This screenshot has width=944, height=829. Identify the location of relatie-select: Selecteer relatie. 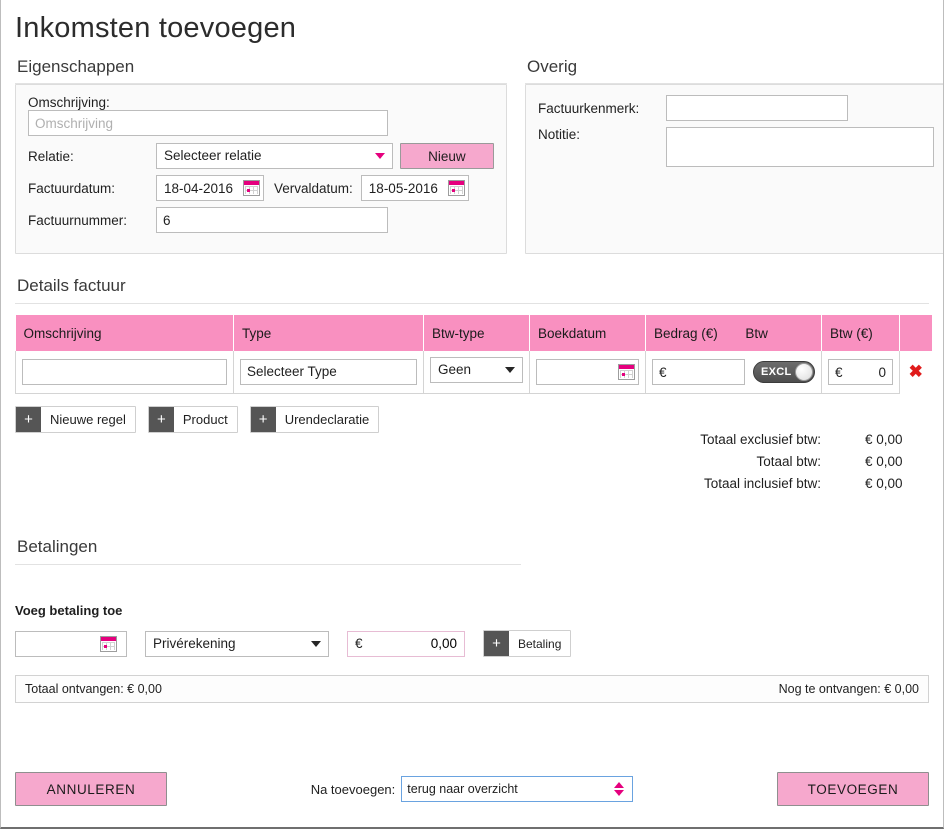
(274, 156).